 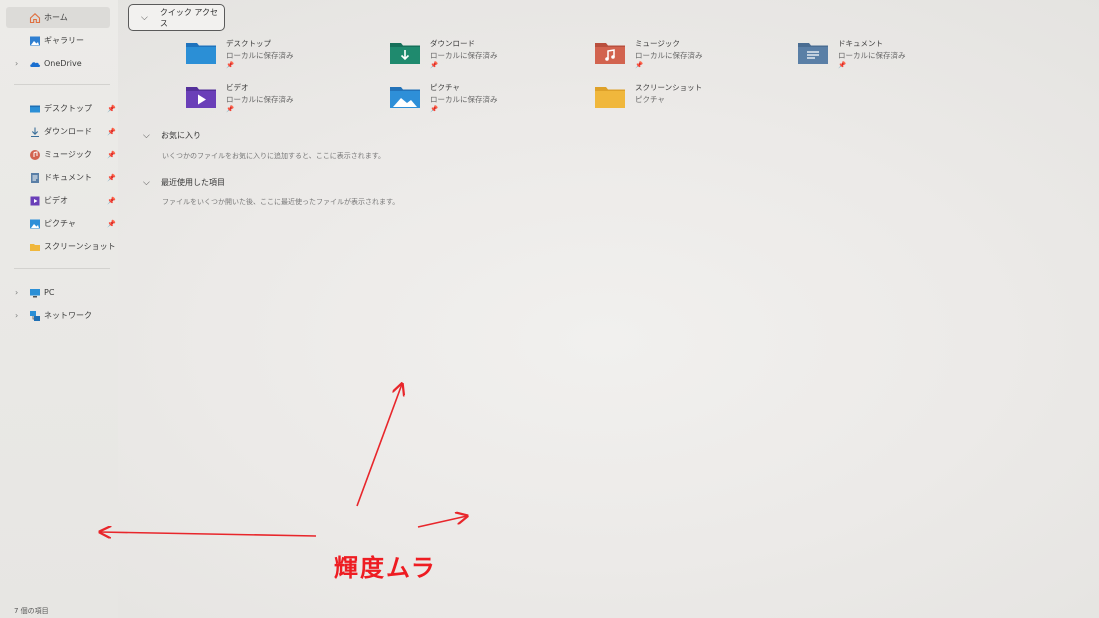 What do you see at coordinates (442, 522) in the screenshot?
I see `arrow-right` at bounding box center [442, 522].